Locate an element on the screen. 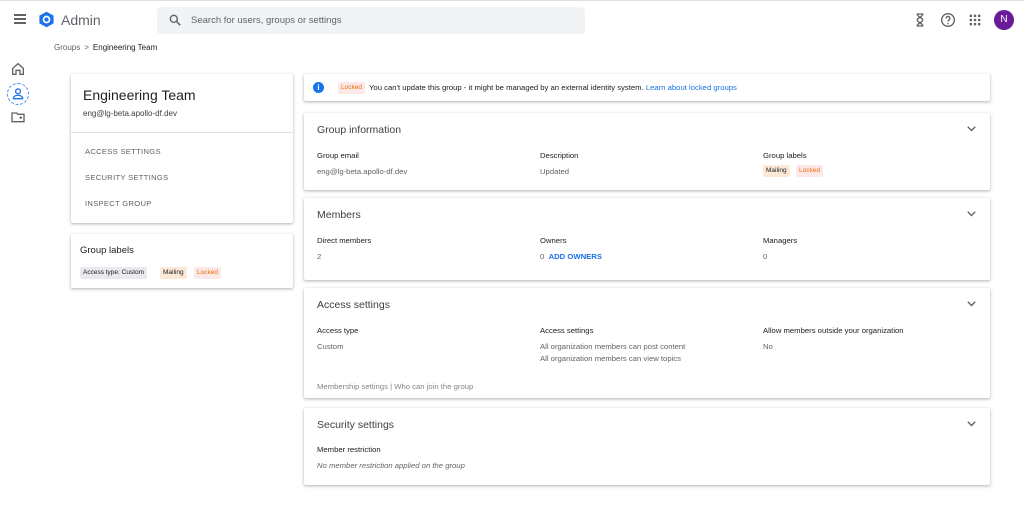  search-input is located at coordinates (381, 20).